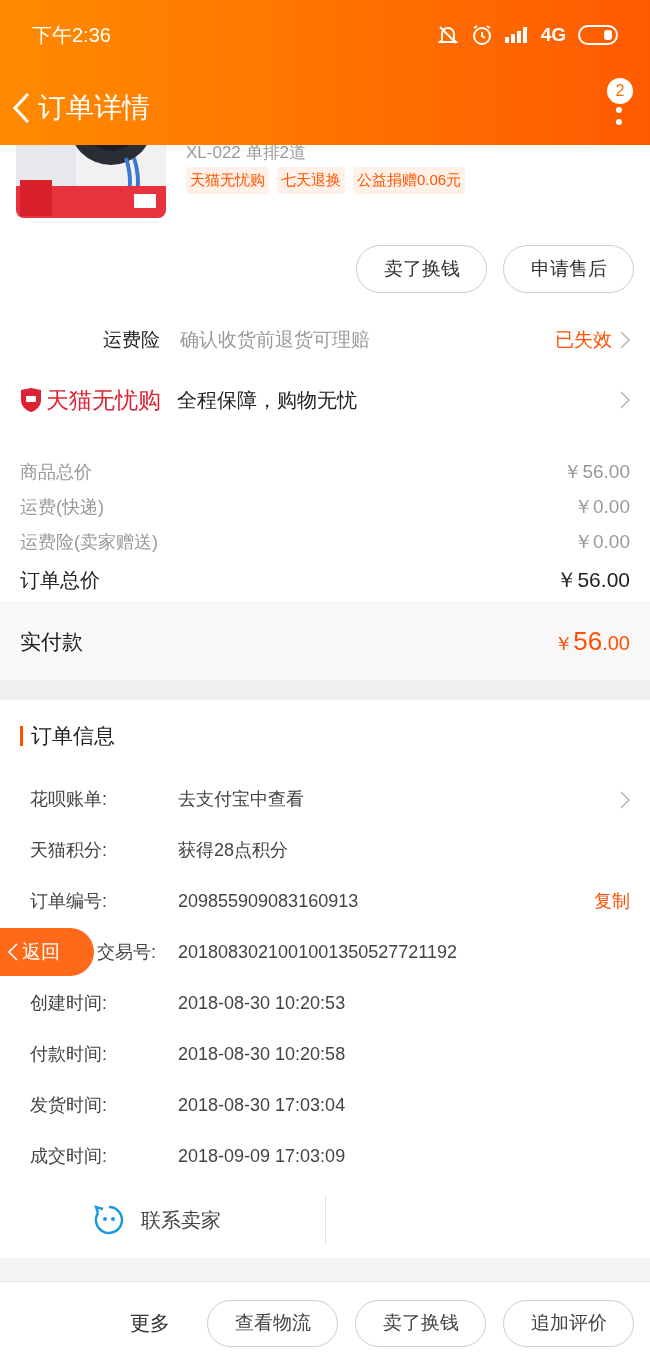 The height and width of the screenshot is (1372, 650). Describe the element at coordinates (60, 580) in the screenshot. I see `price-label: 订单总价` at that location.